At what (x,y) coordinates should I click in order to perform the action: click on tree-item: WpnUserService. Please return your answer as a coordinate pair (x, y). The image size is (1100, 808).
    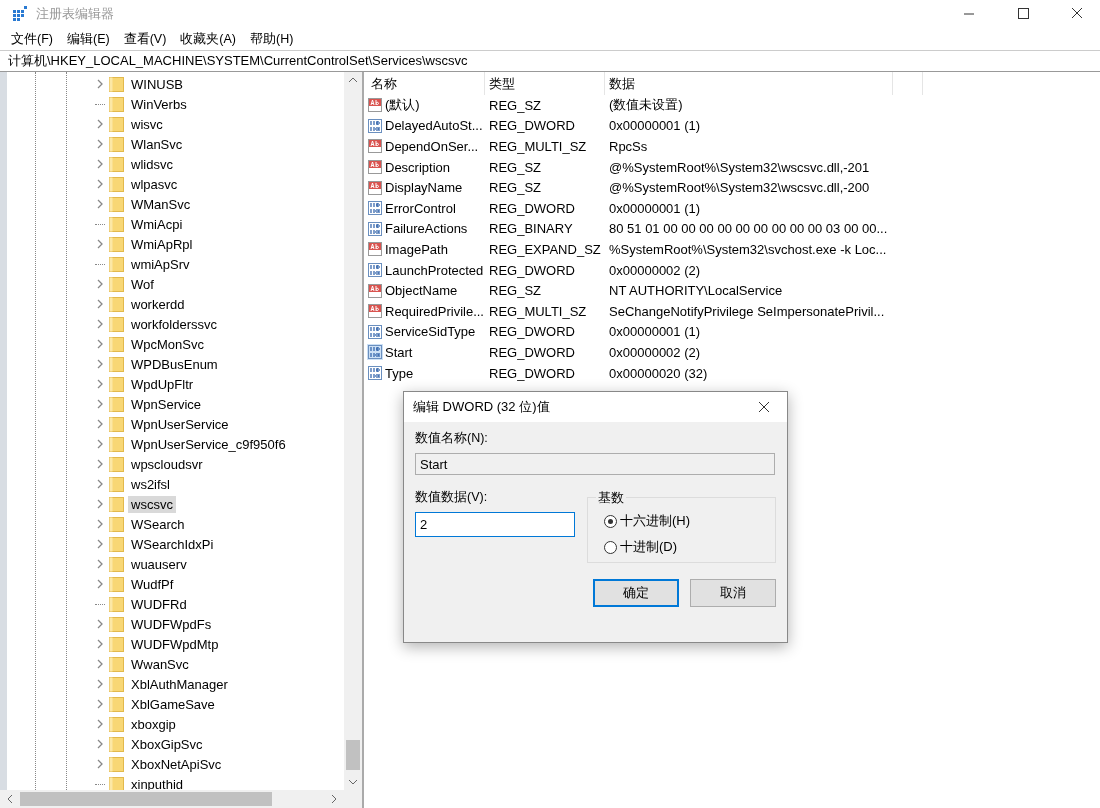
    Looking at the image, I should click on (180, 424).